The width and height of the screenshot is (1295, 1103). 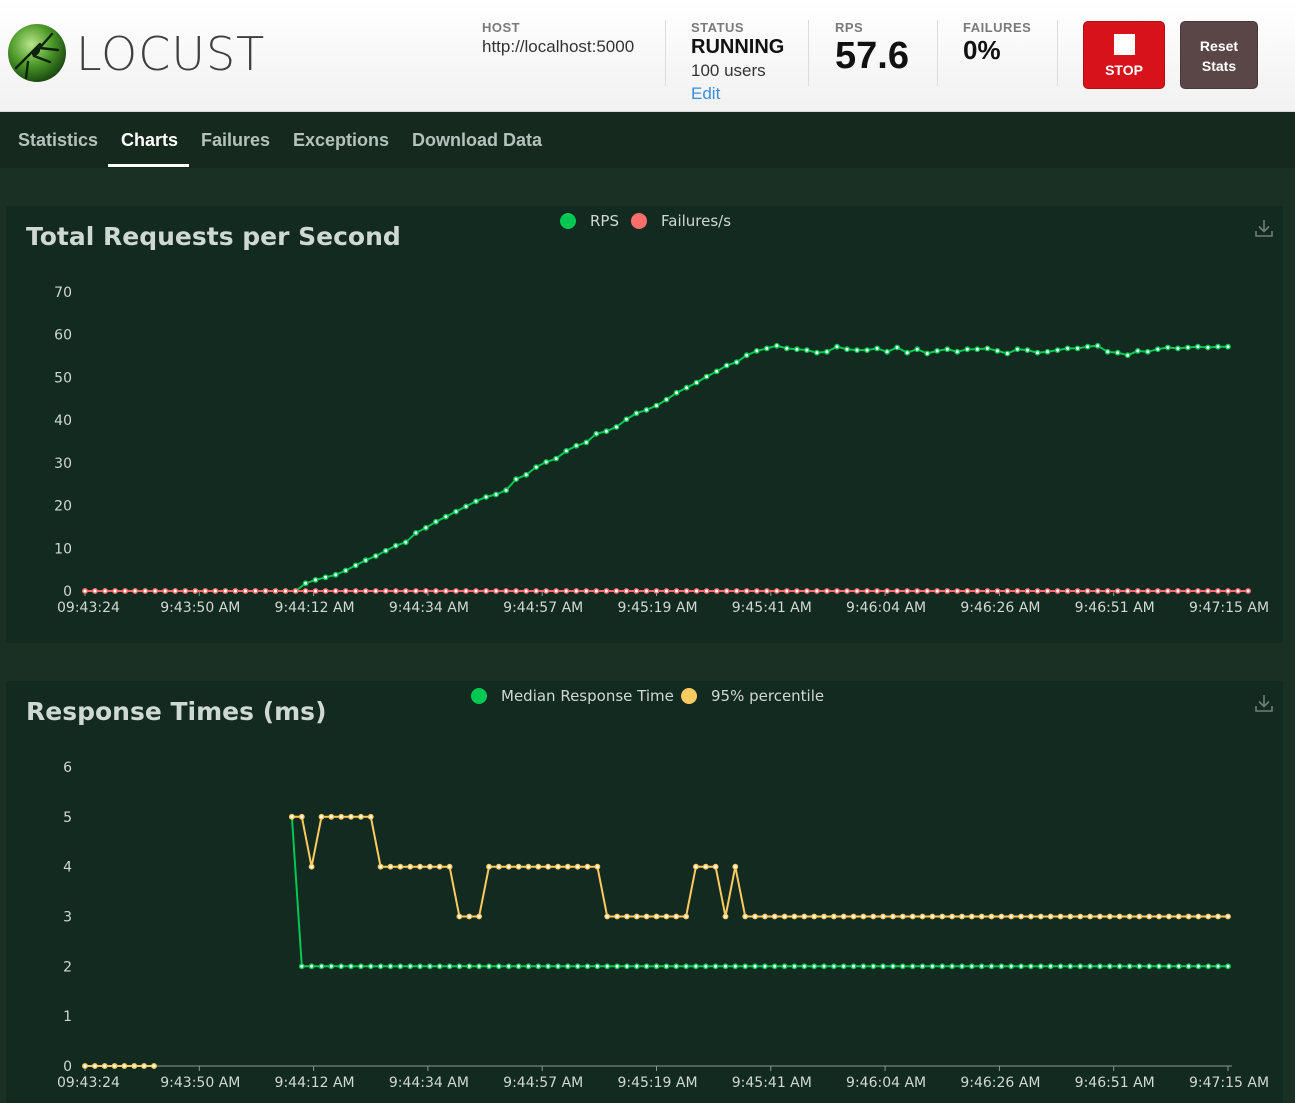 What do you see at coordinates (568, 221) in the screenshot?
I see `legend-marker` at bounding box center [568, 221].